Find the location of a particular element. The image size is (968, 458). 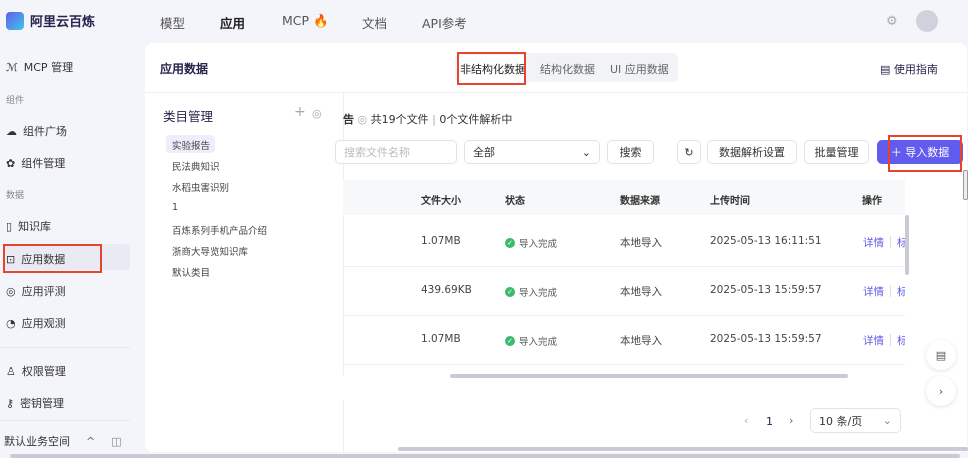

sidebar-item-app-observe: ◔ 应用观测 is located at coordinates (36, 323).